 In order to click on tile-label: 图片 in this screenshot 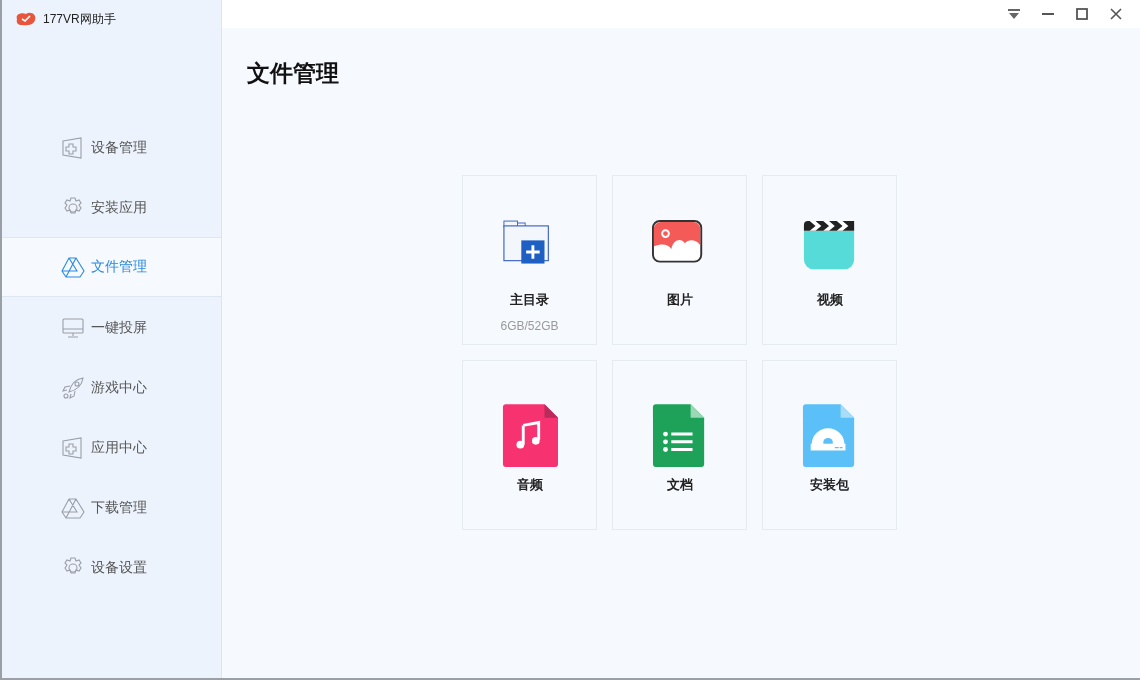, I will do `click(679, 300)`.